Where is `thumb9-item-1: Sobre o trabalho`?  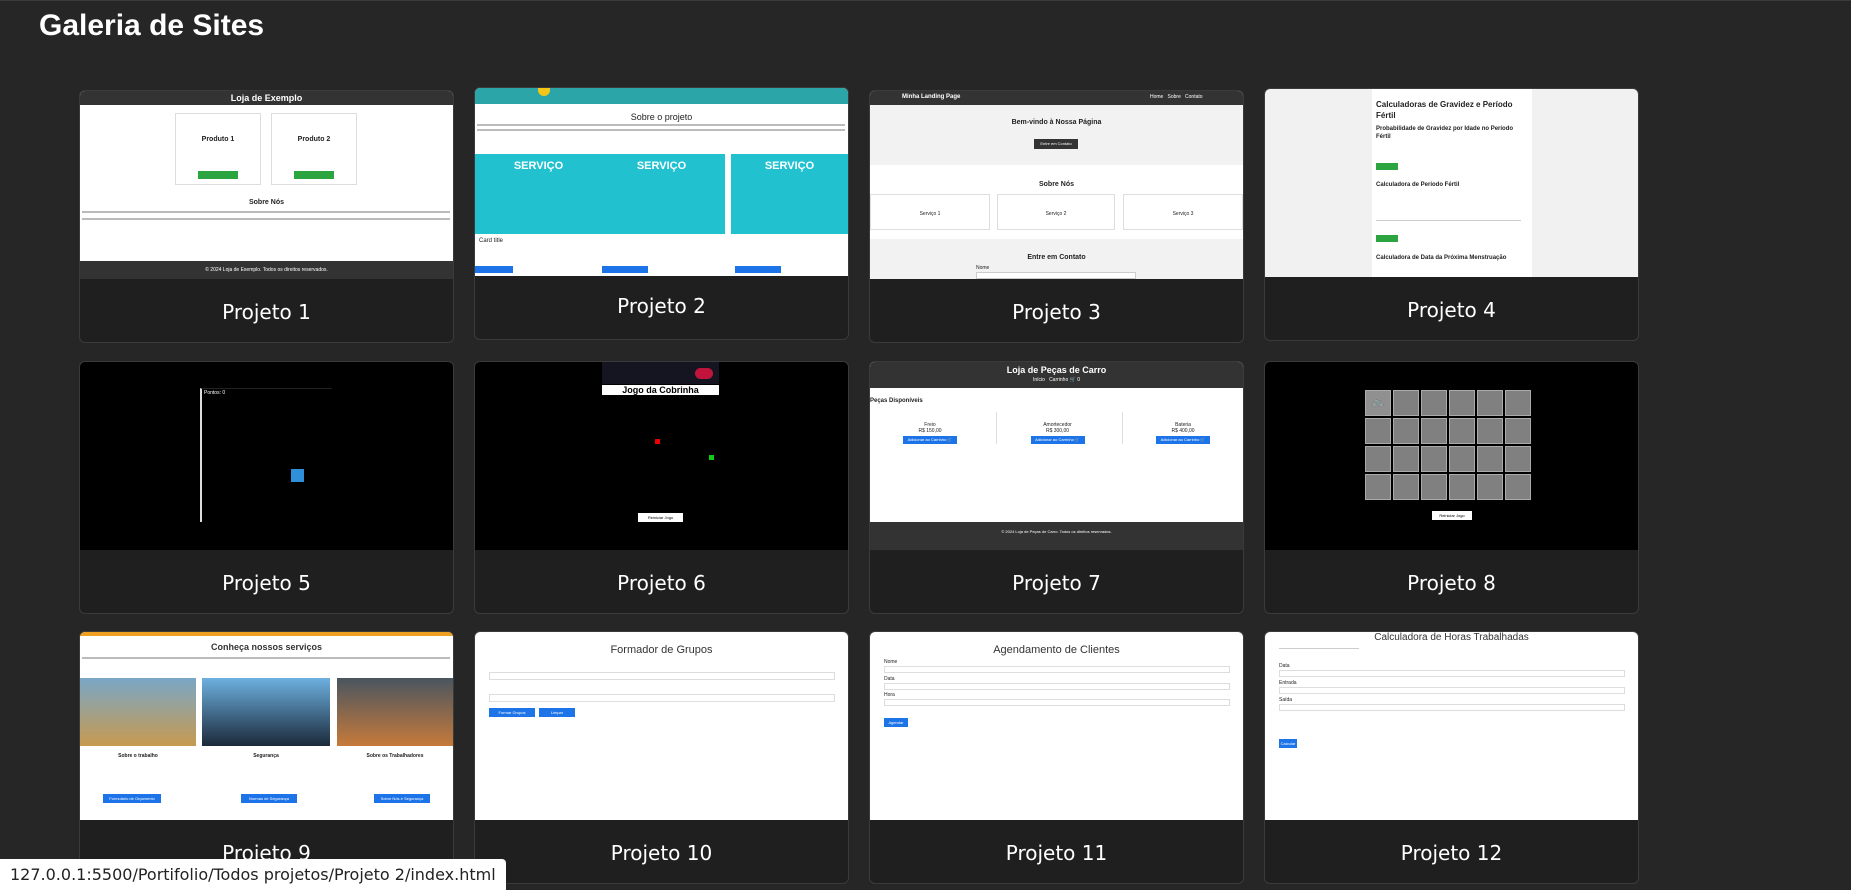 thumb9-item-1: Sobre o trabalho is located at coordinates (138, 756).